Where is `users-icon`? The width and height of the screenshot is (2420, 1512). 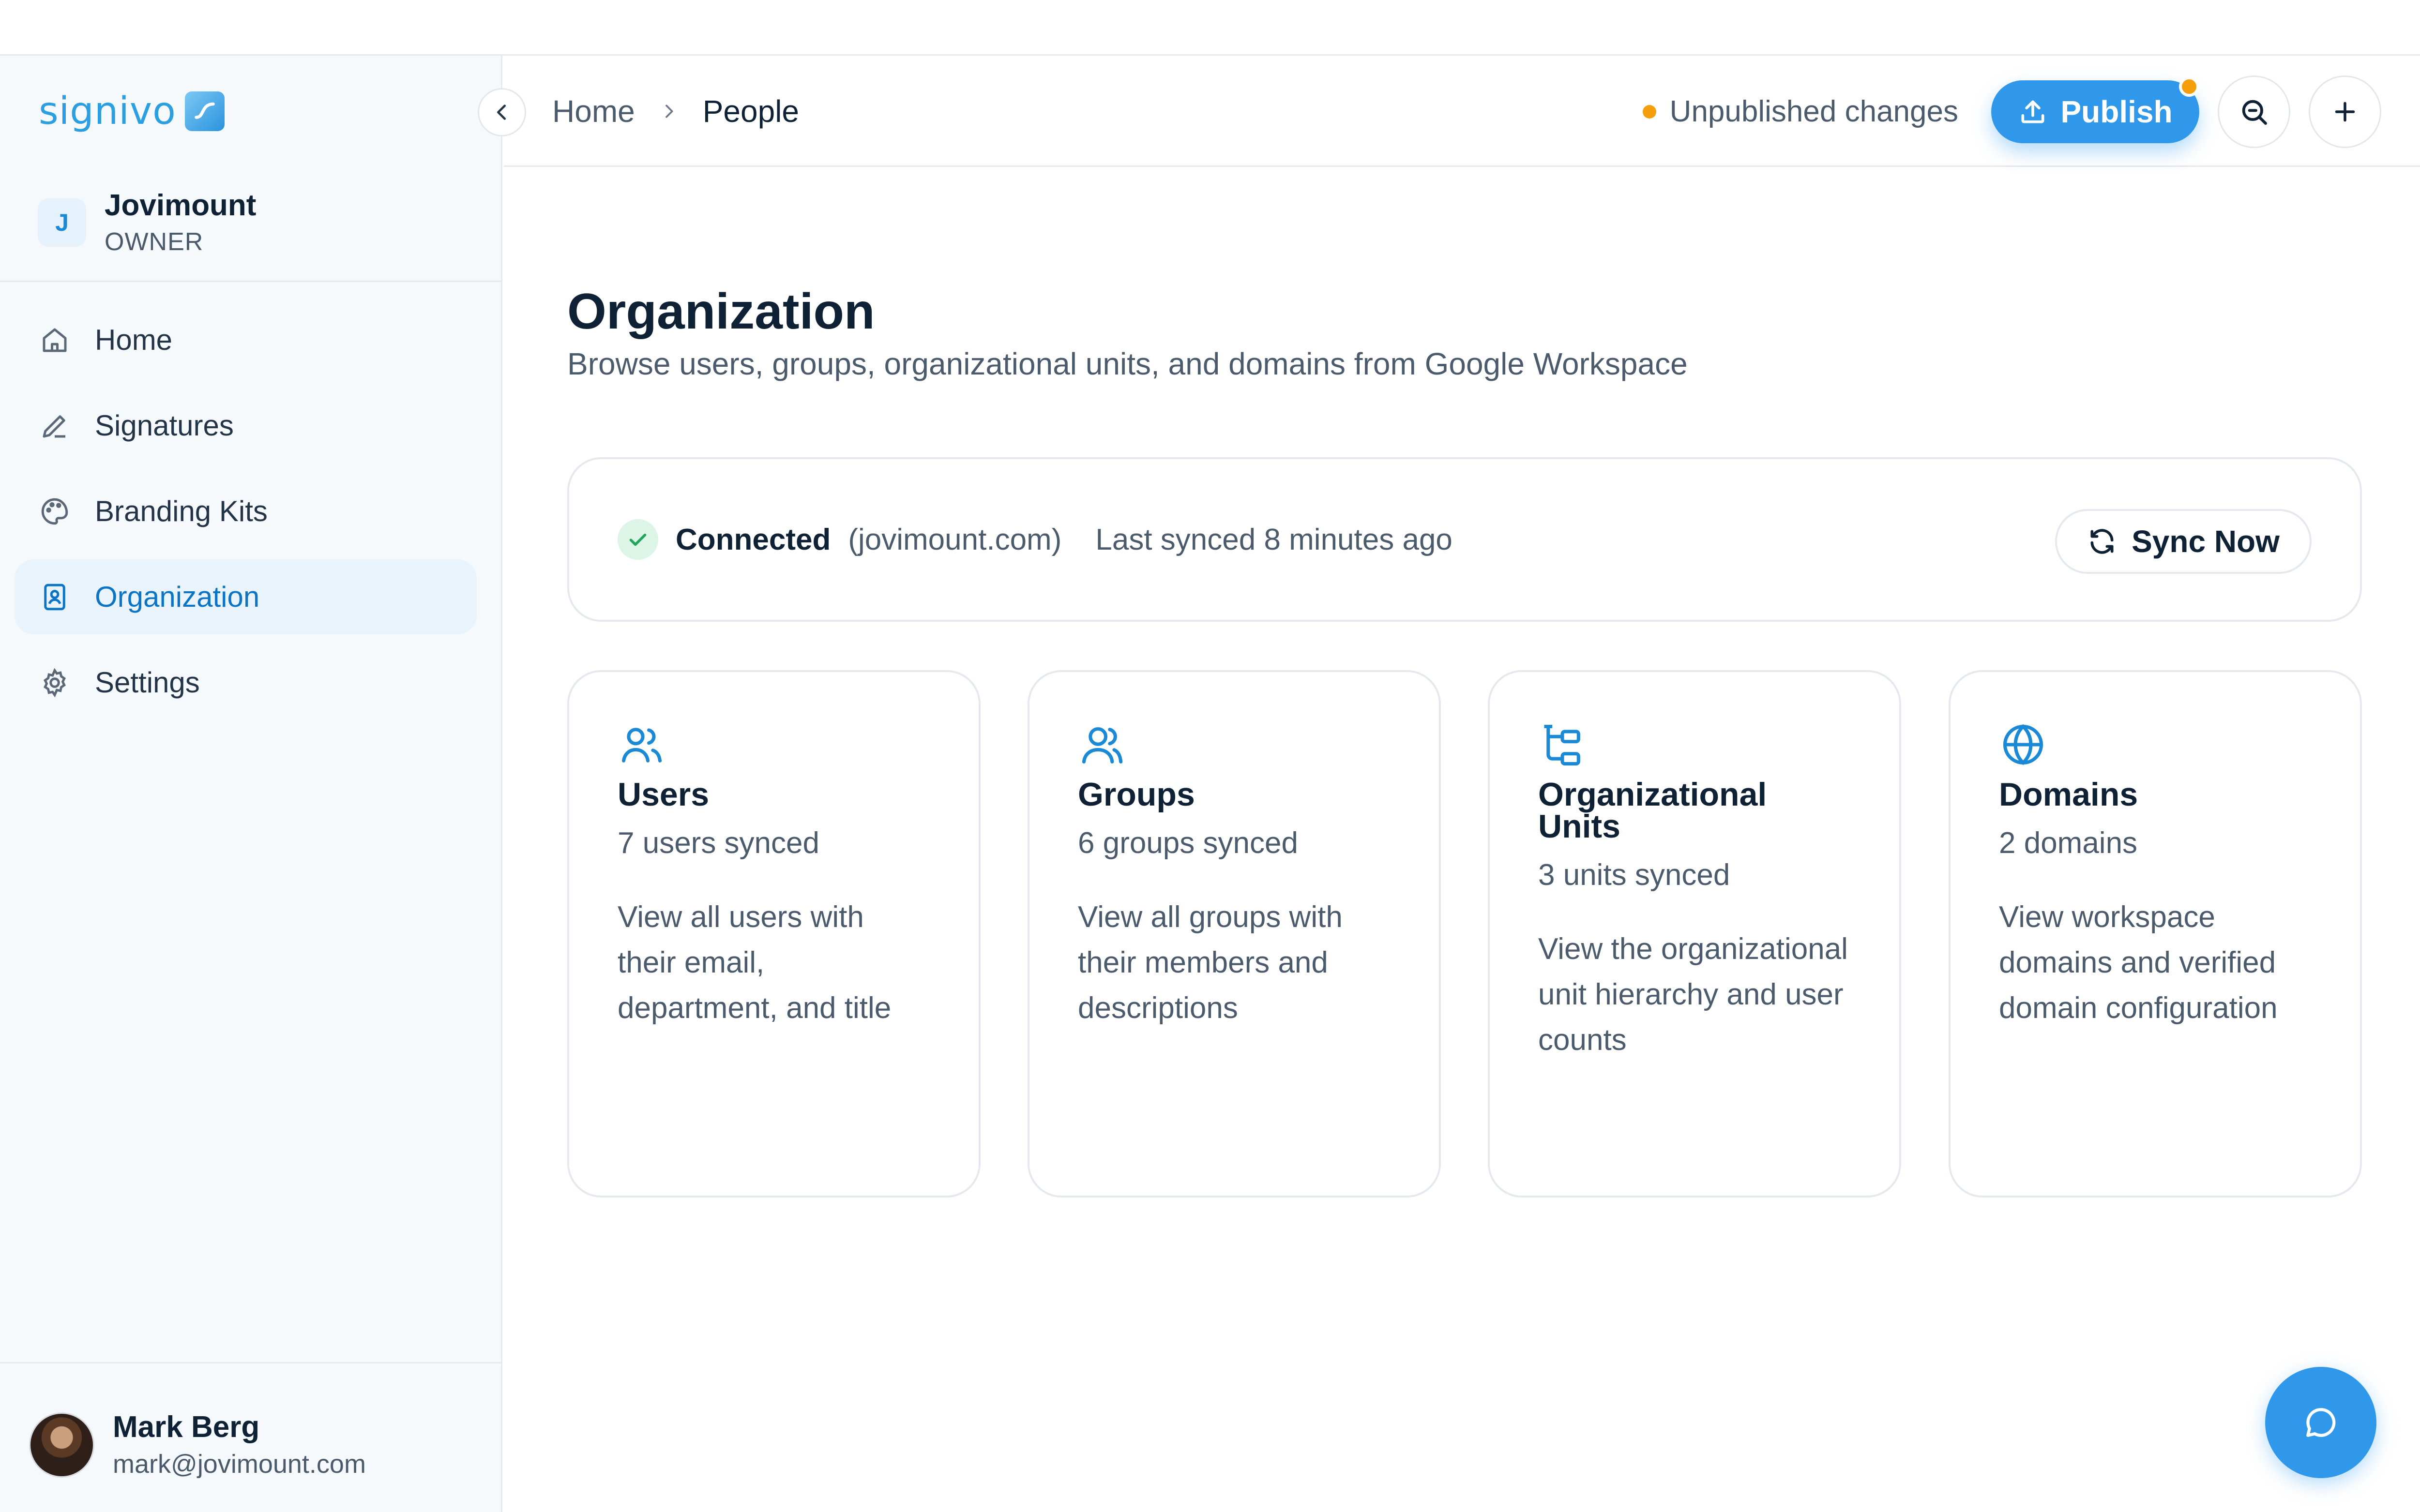
users-icon is located at coordinates (774, 747).